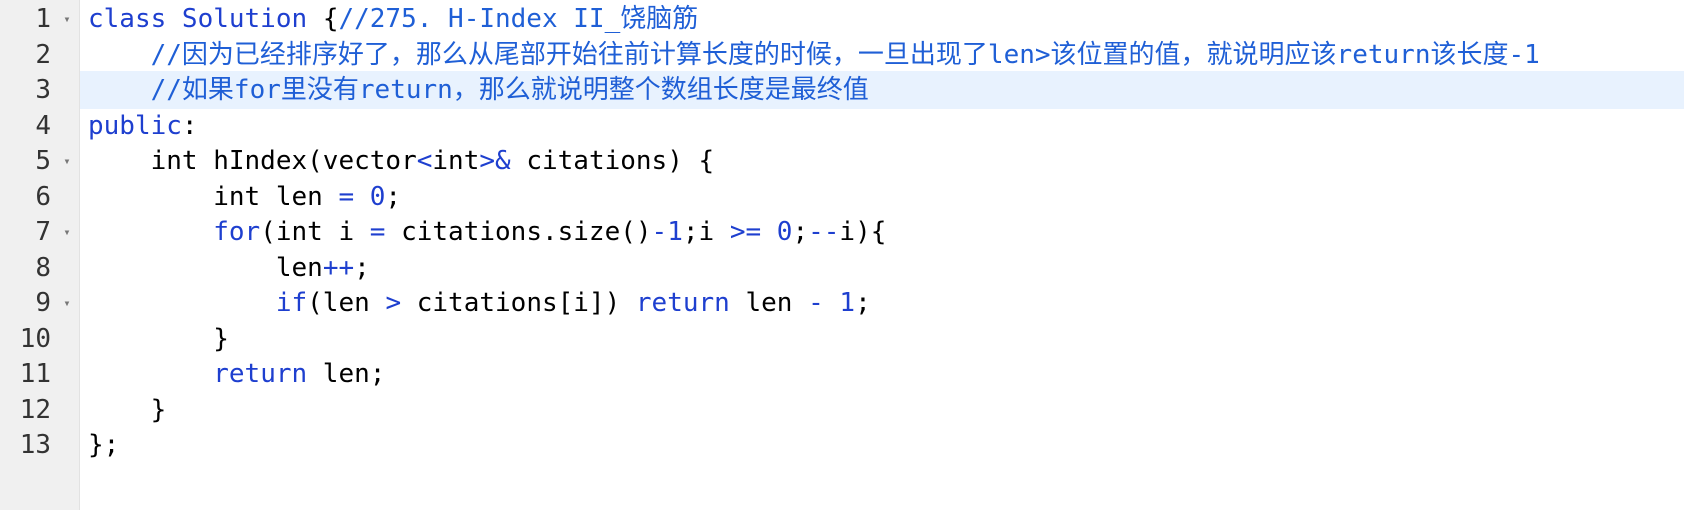 This screenshot has height=510, width=1684. Describe the element at coordinates (330, 19) in the screenshot. I see `code-token: {` at that location.